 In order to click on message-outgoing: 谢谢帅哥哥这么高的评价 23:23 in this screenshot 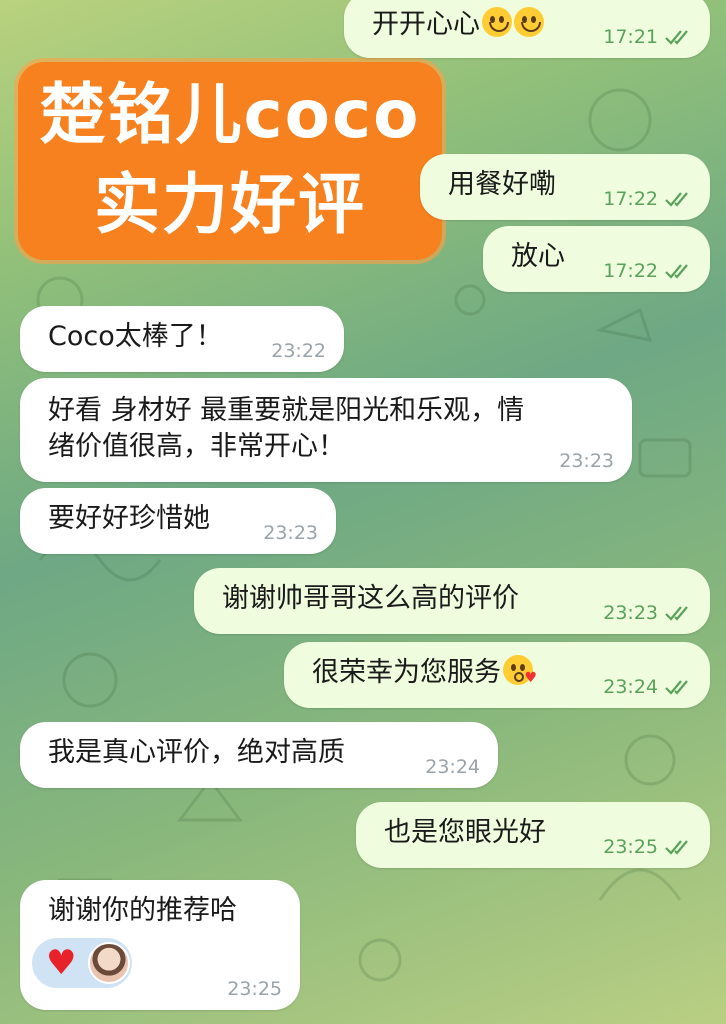, I will do `click(452, 601)`.